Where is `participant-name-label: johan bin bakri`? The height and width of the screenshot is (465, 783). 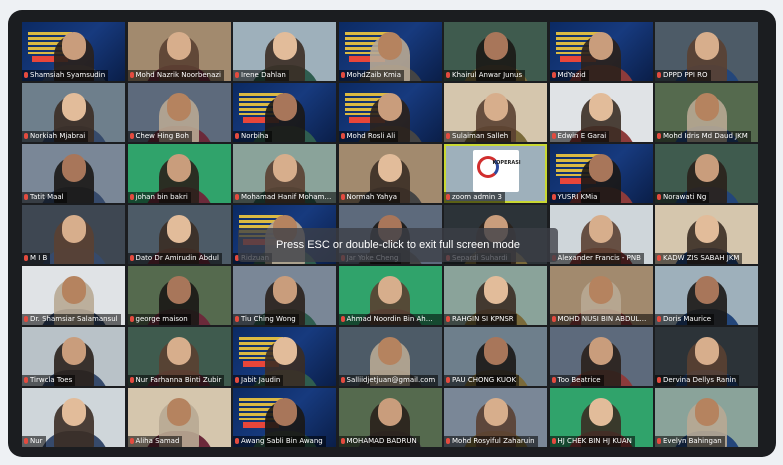
participant-name-label: johan bin bakri is located at coordinates (159, 197).